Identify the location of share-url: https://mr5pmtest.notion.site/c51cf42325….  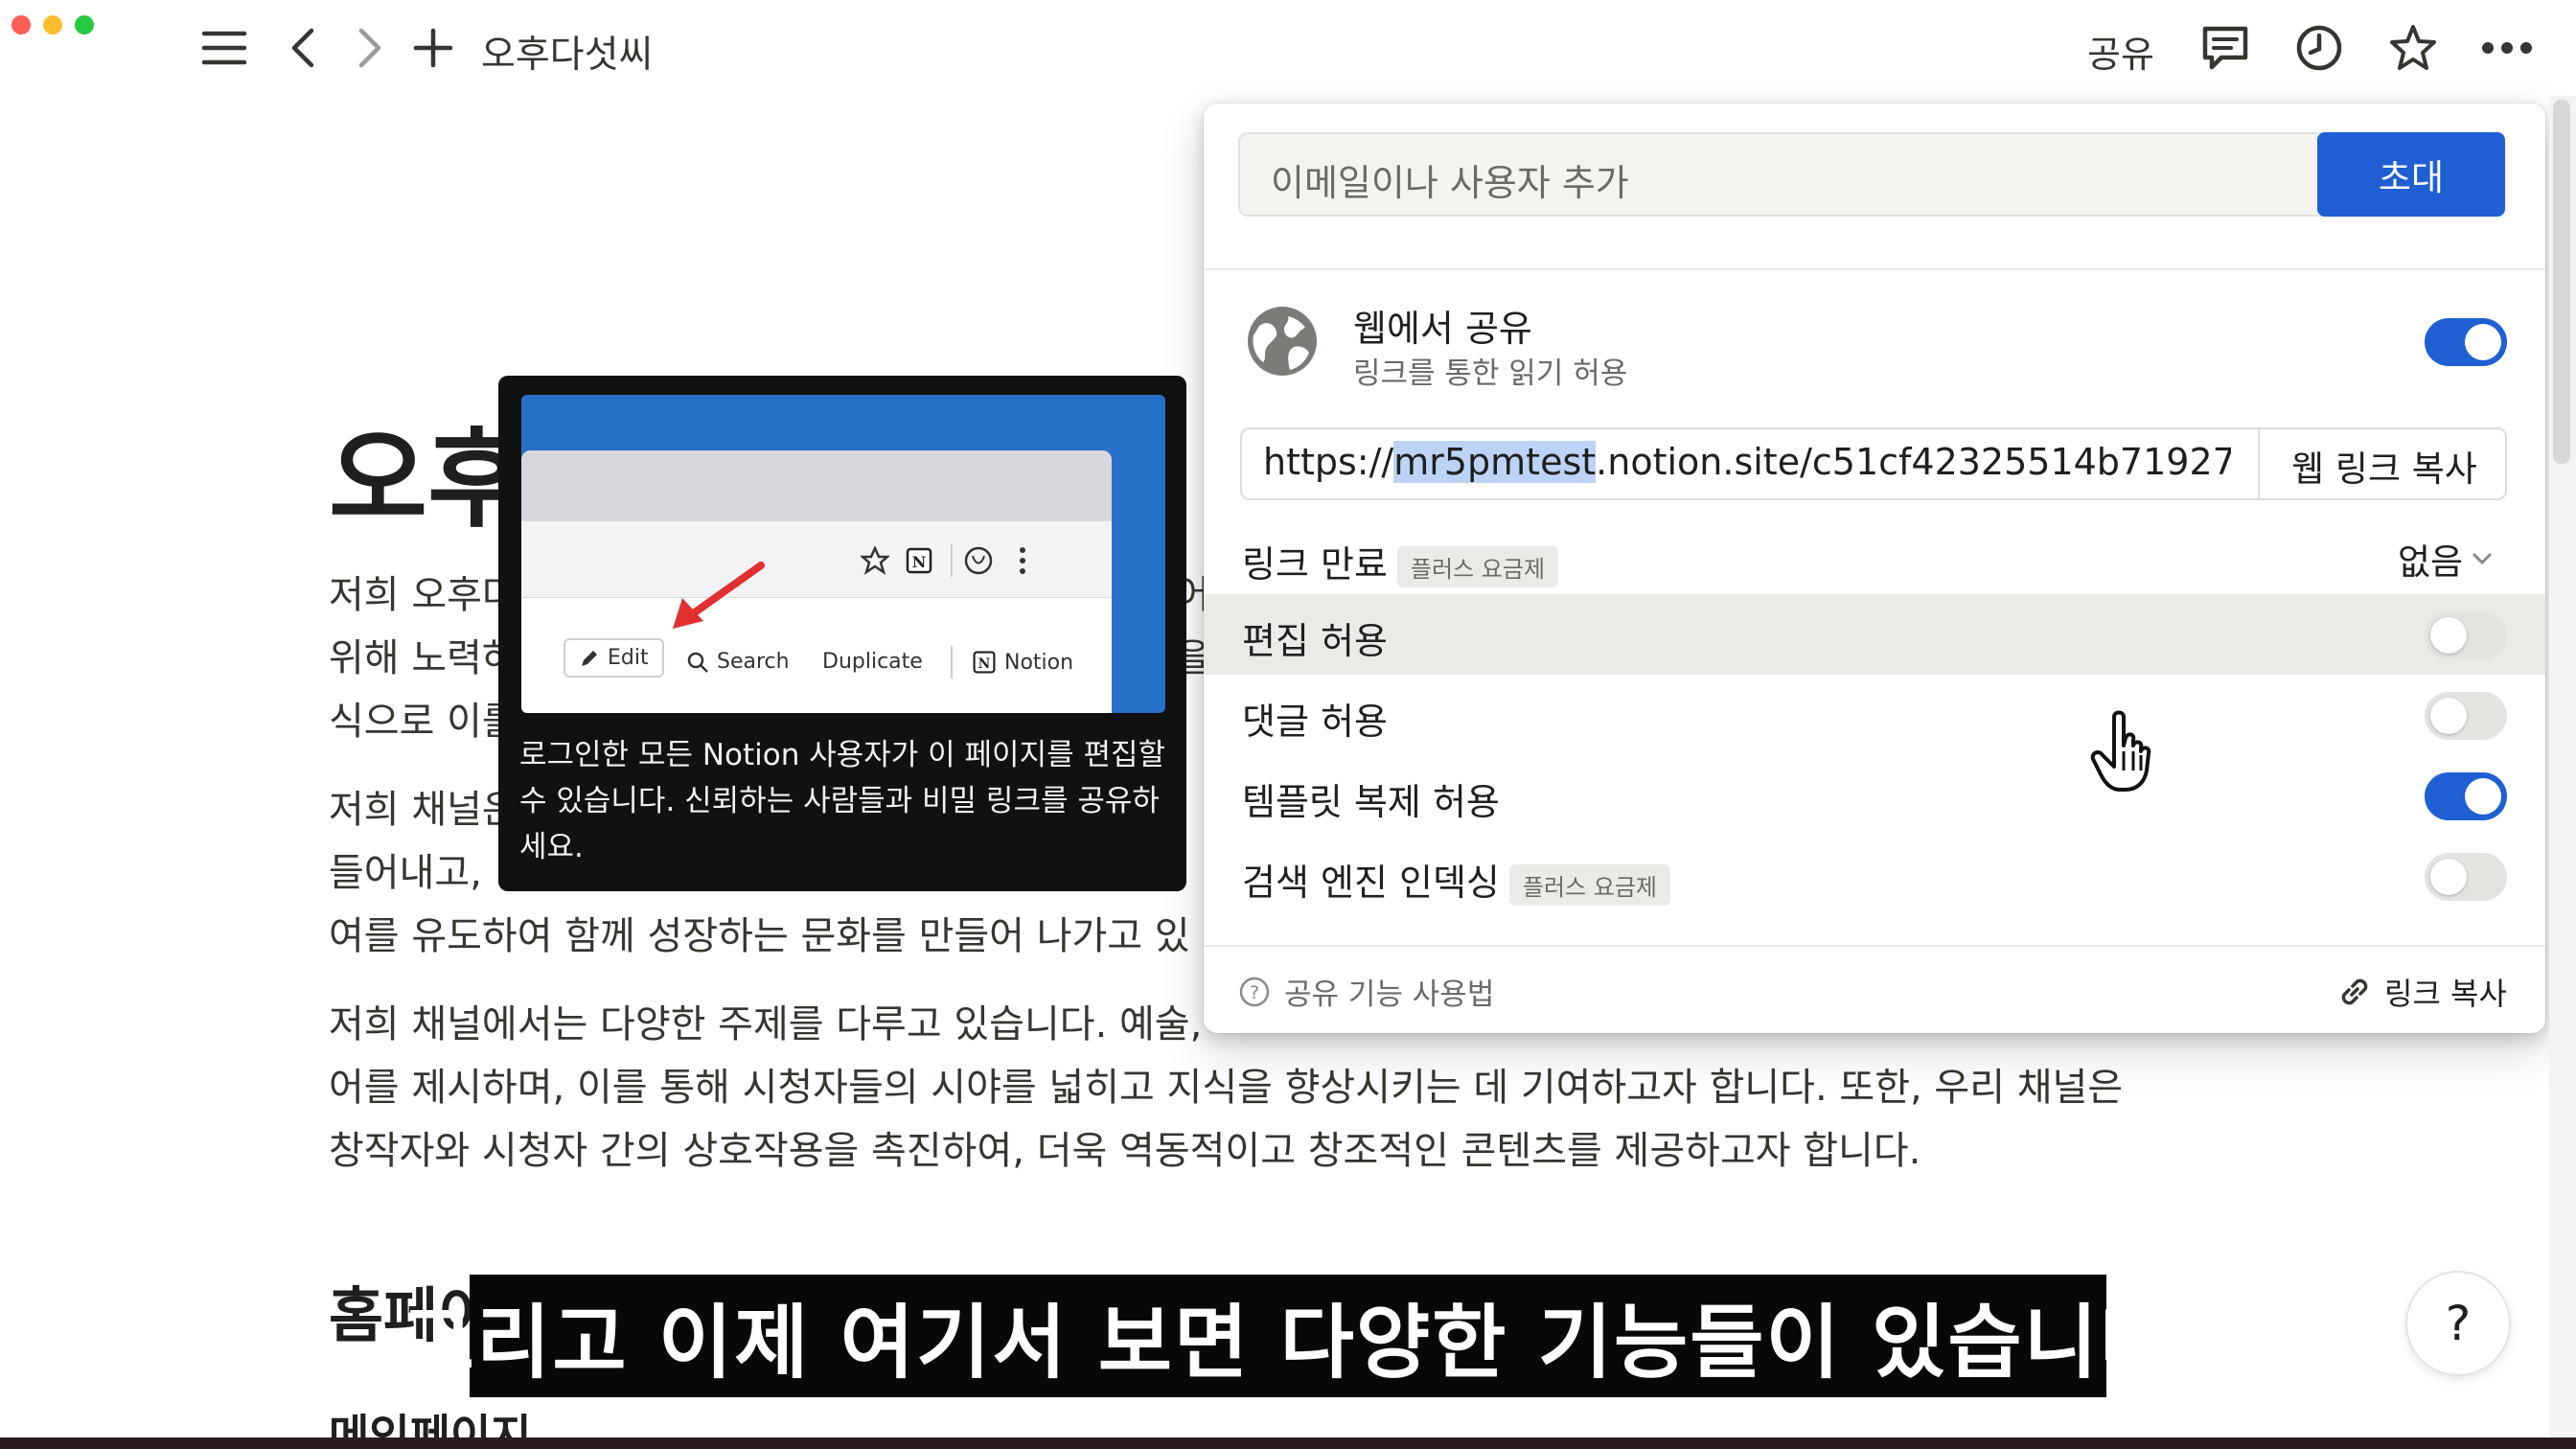
(1747, 462).